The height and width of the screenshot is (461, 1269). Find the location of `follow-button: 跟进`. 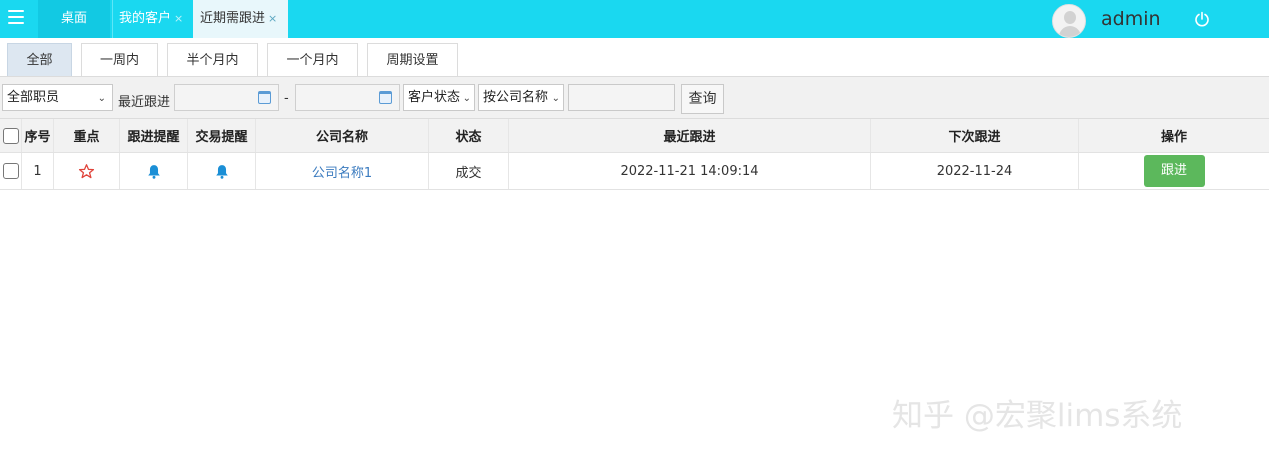

follow-button: 跟进 is located at coordinates (1174, 171).